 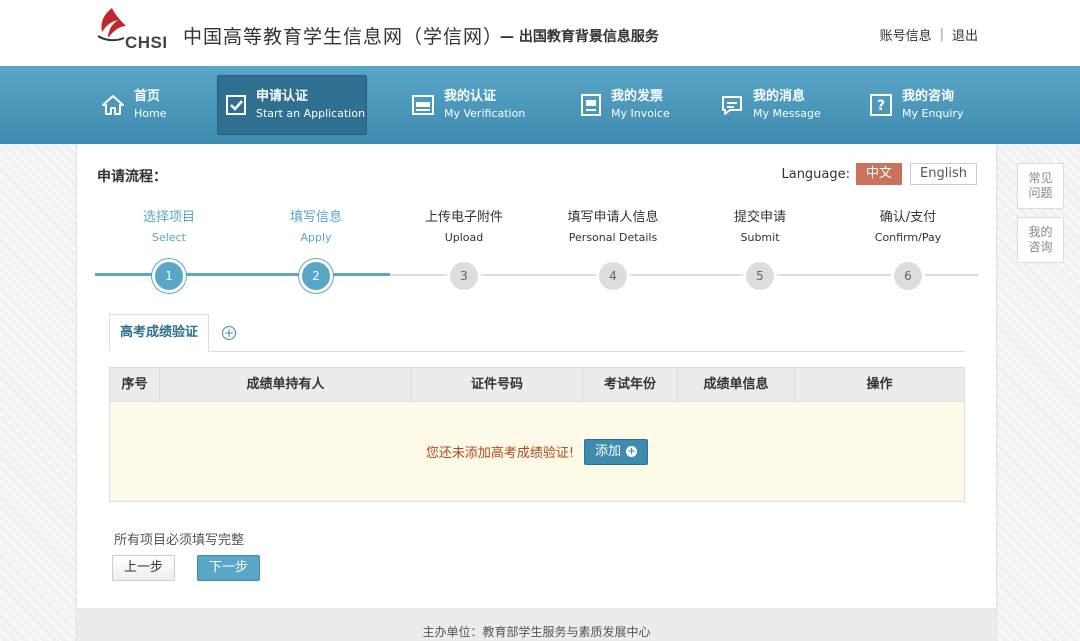 I want to click on nav-message-cn: 我的消息, so click(x=779, y=96).